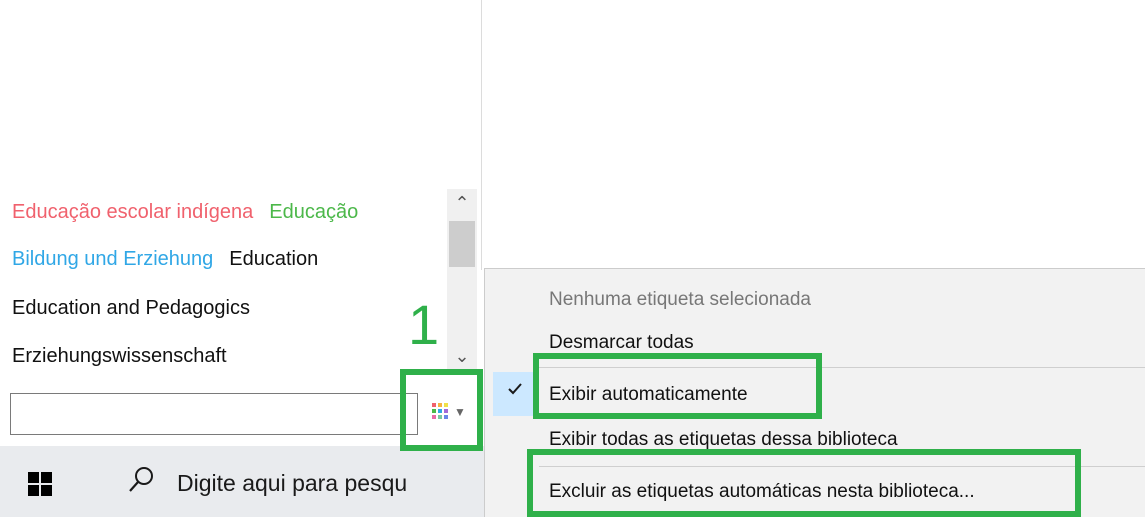 The width and height of the screenshot is (1145, 517). Describe the element at coordinates (621, 343) in the screenshot. I see `menu-item-deselect-all: Desmarcar todas` at that location.